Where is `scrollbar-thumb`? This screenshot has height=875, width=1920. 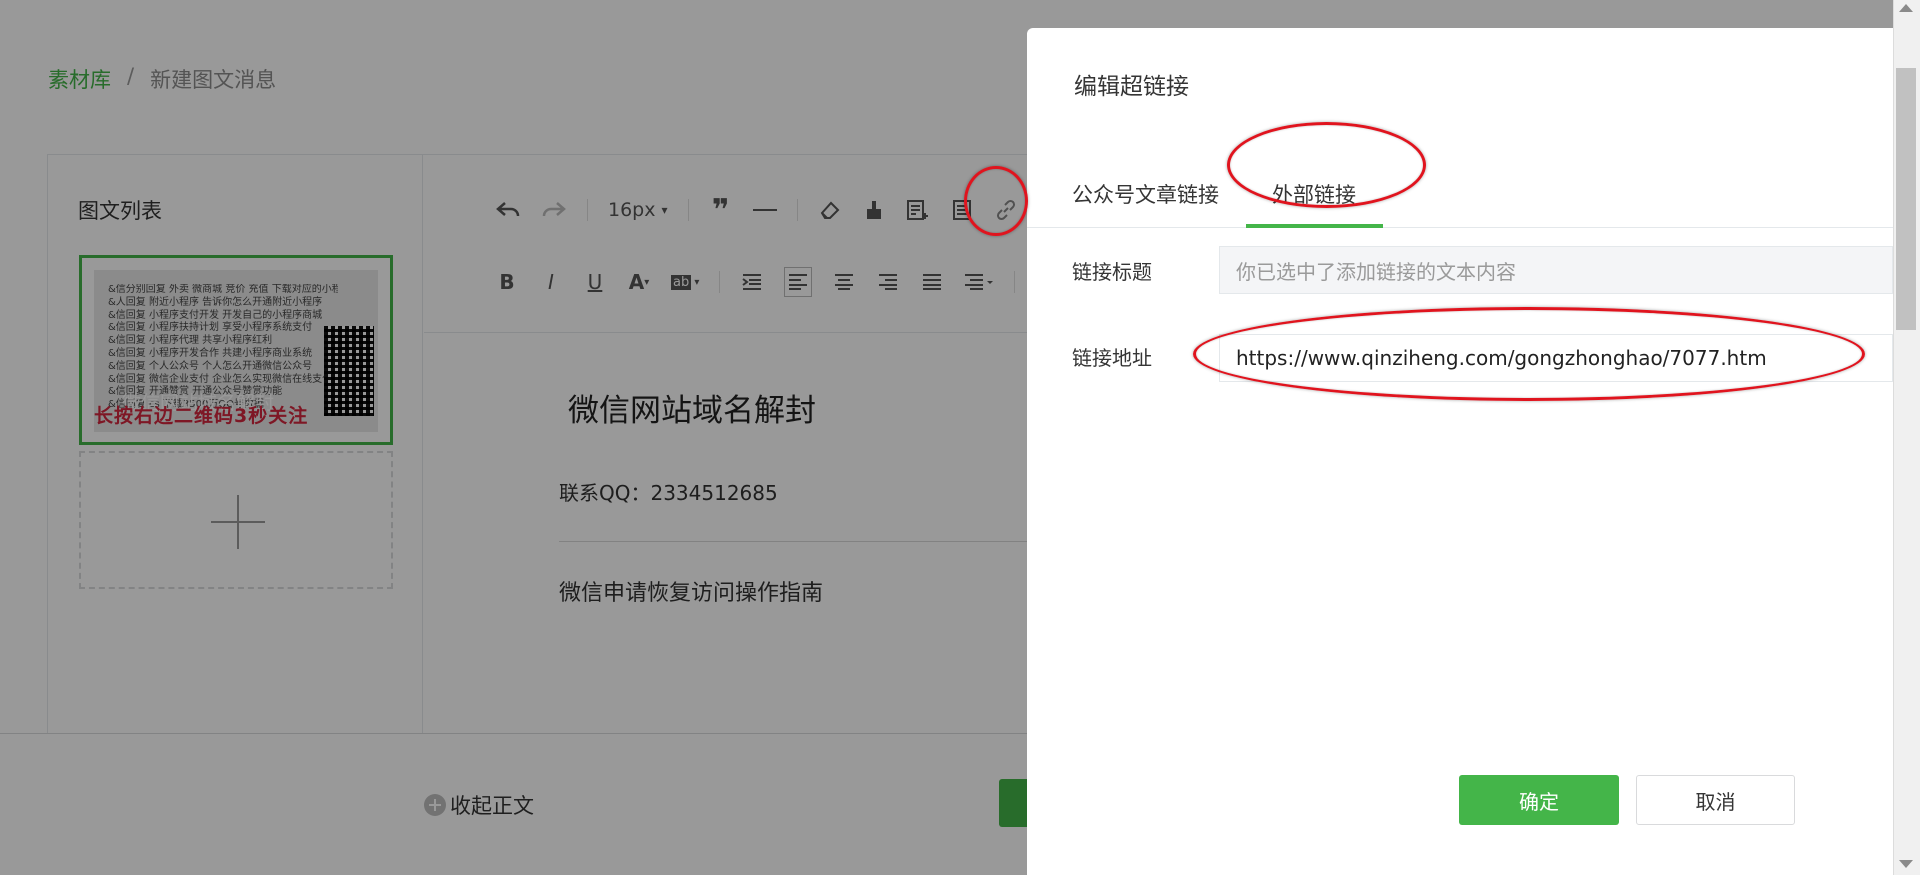 scrollbar-thumb is located at coordinates (1906, 199).